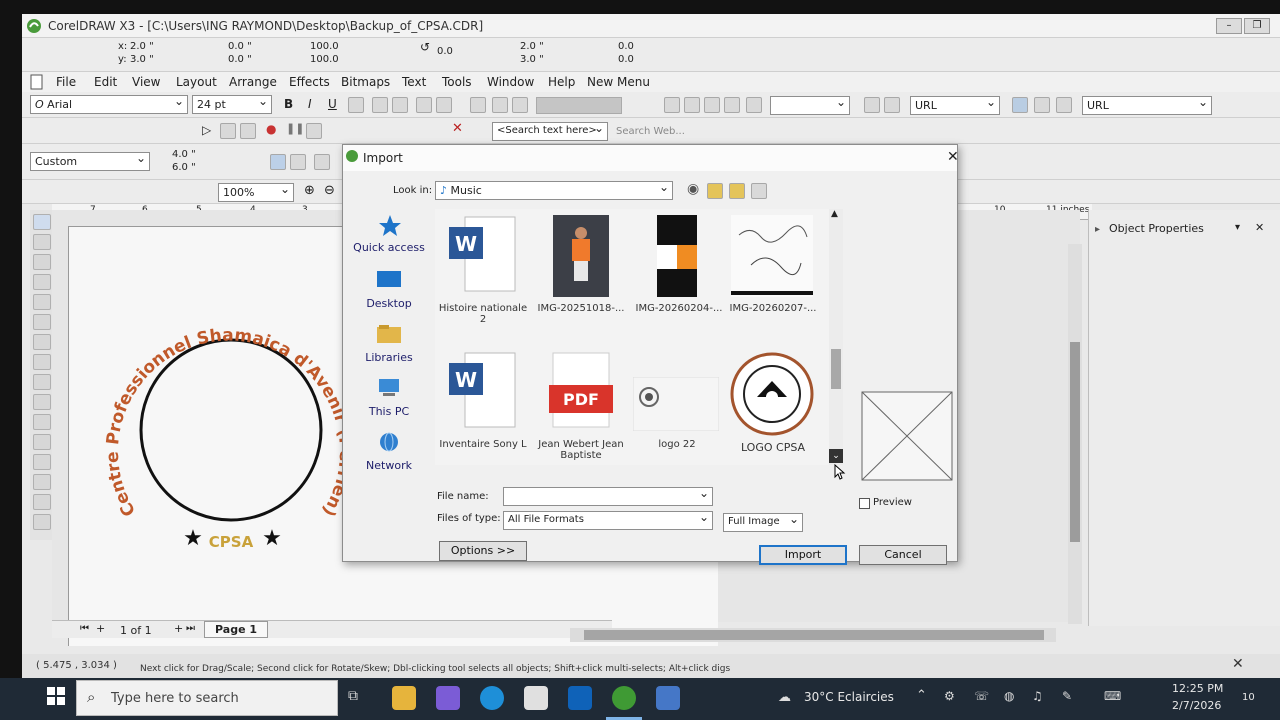 The height and width of the screenshot is (720, 1280). I want to click on freehand-tool, so click(42, 302).